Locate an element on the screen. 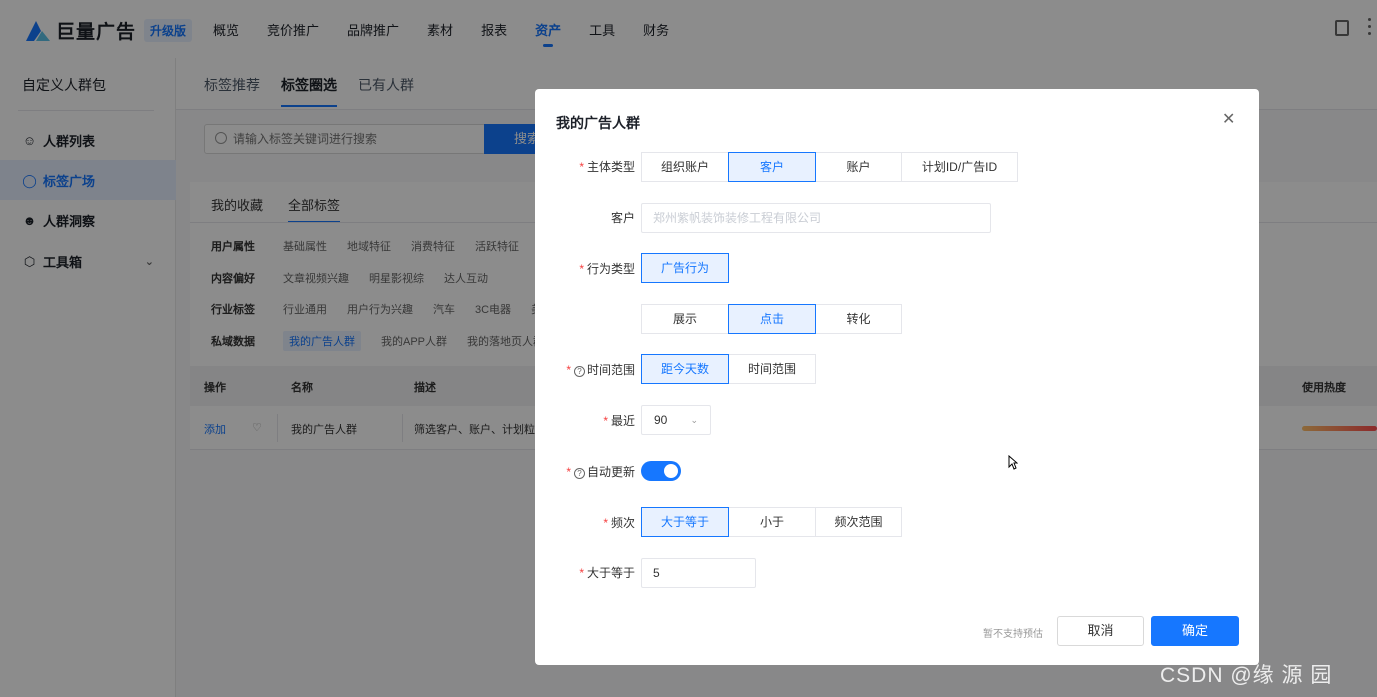 This screenshot has height=697, width=1377. estimate-note: 暂不支持预估 is located at coordinates (1013, 634).